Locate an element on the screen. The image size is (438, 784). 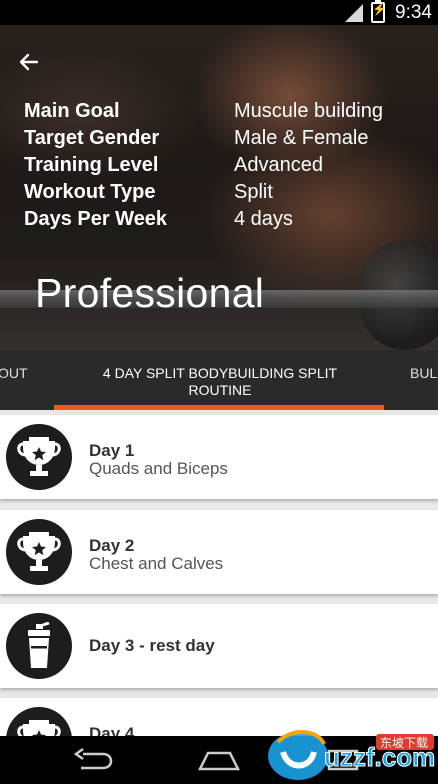
uzzf-watermark-logo: uzzf.com 东坡下载 is located at coordinates (352, 755).